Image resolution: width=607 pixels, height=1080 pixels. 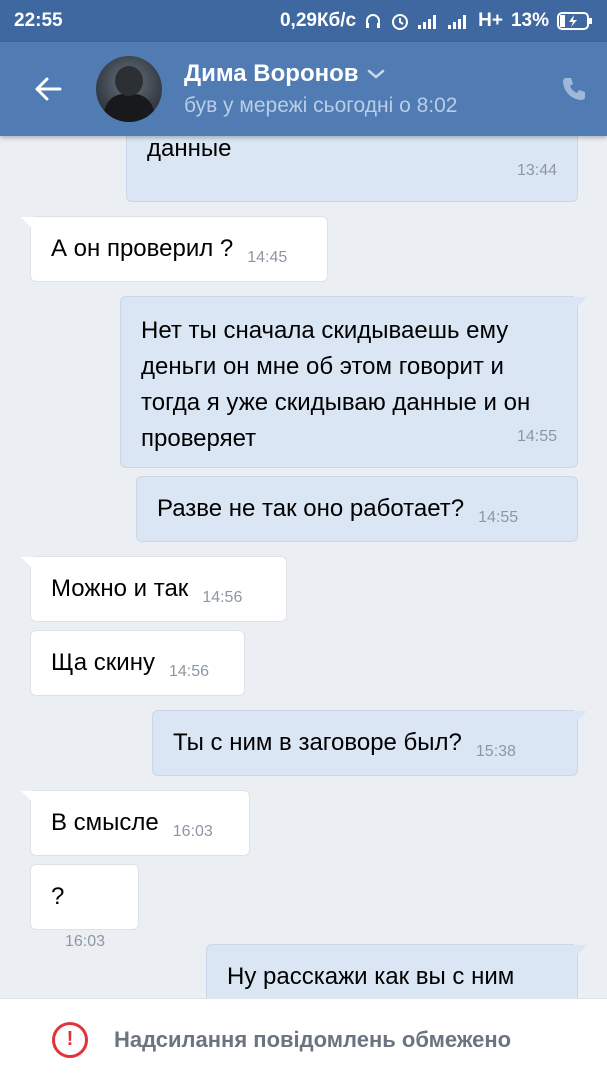 I want to click on battery-charging-icon, so click(x=575, y=21).